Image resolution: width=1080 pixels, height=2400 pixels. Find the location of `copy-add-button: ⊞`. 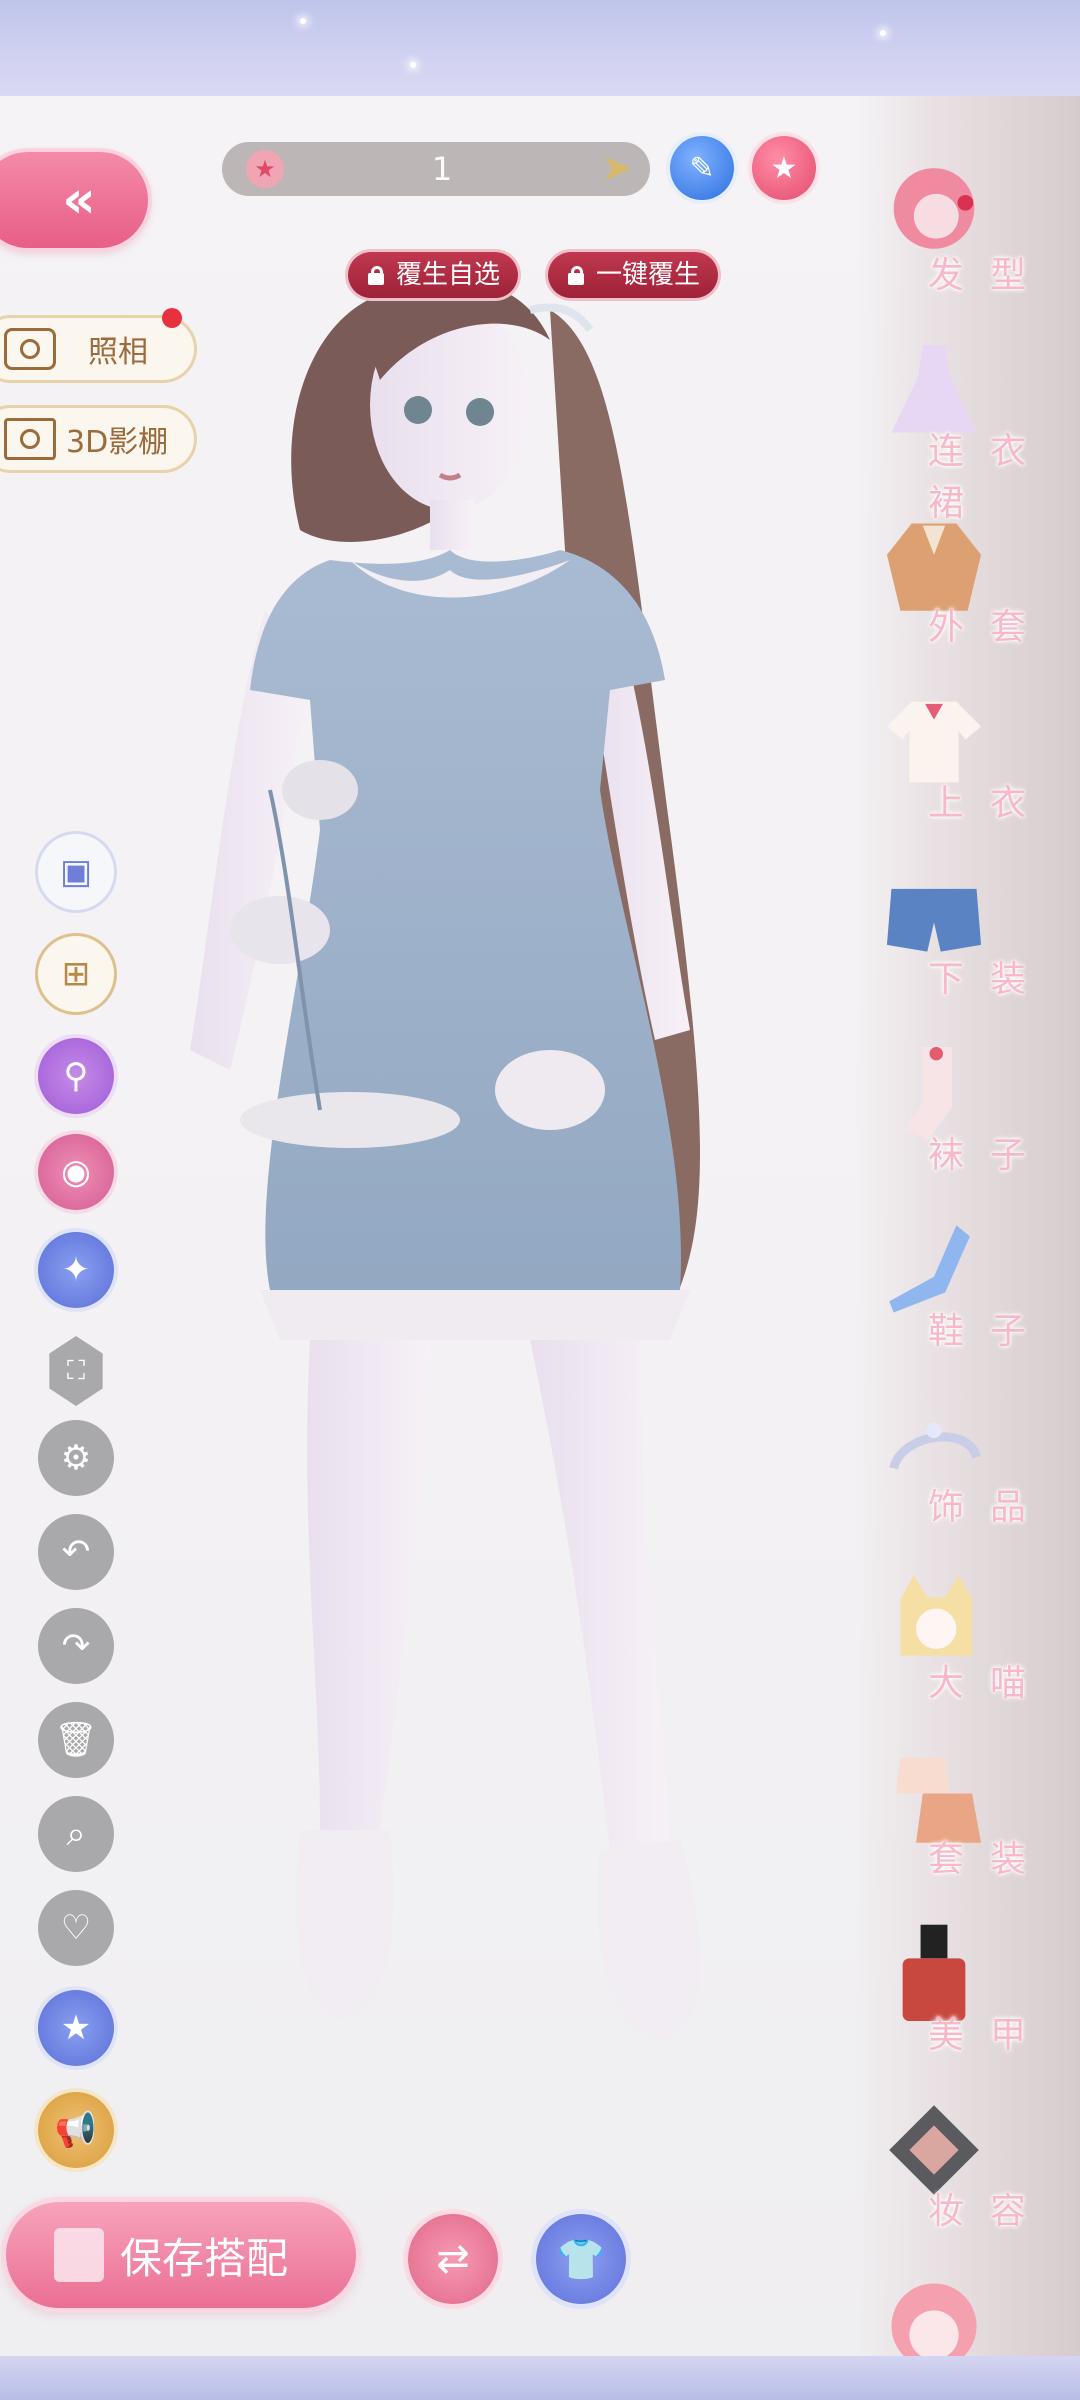

copy-add-button: ⊞ is located at coordinates (76, 974).